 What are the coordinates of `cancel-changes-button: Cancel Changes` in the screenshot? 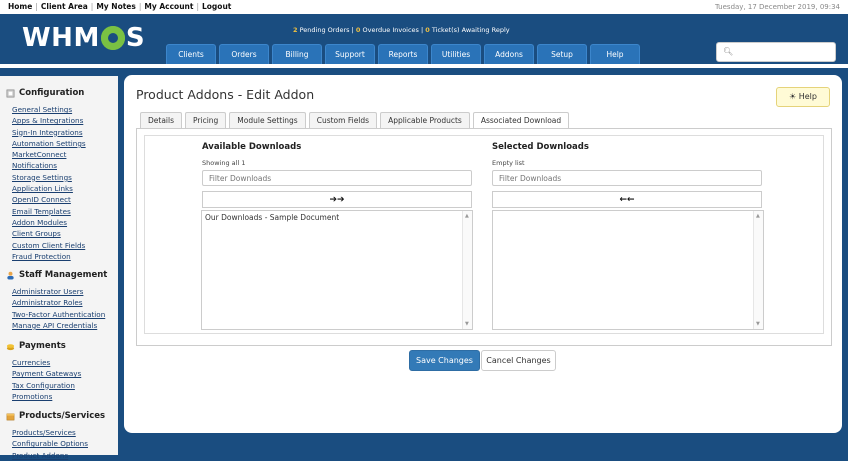 It's located at (518, 360).